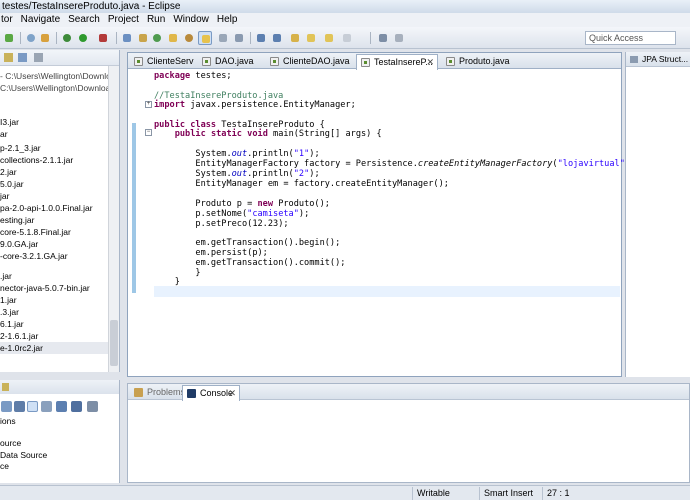 Image resolution: width=690 pixels, height=500 pixels. Describe the element at coordinates (143, 38) in the screenshot. I see `new-package-icon` at that location.